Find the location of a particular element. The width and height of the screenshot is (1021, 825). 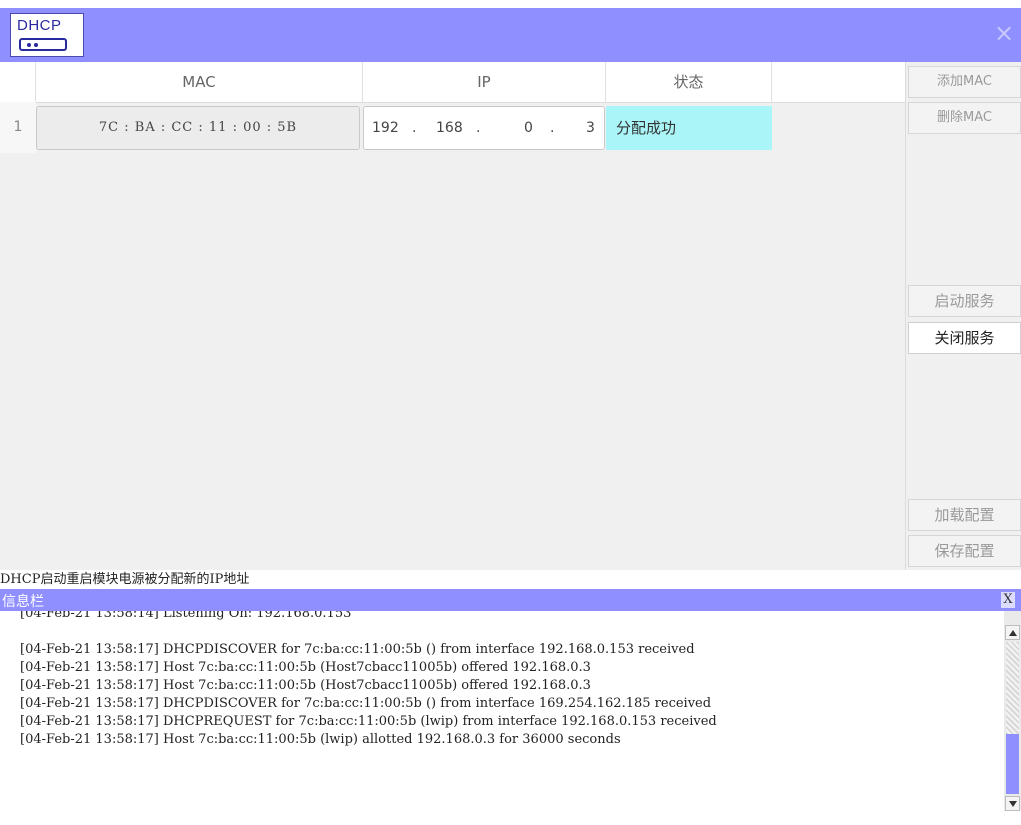

header-ip: IP is located at coordinates (484, 82).